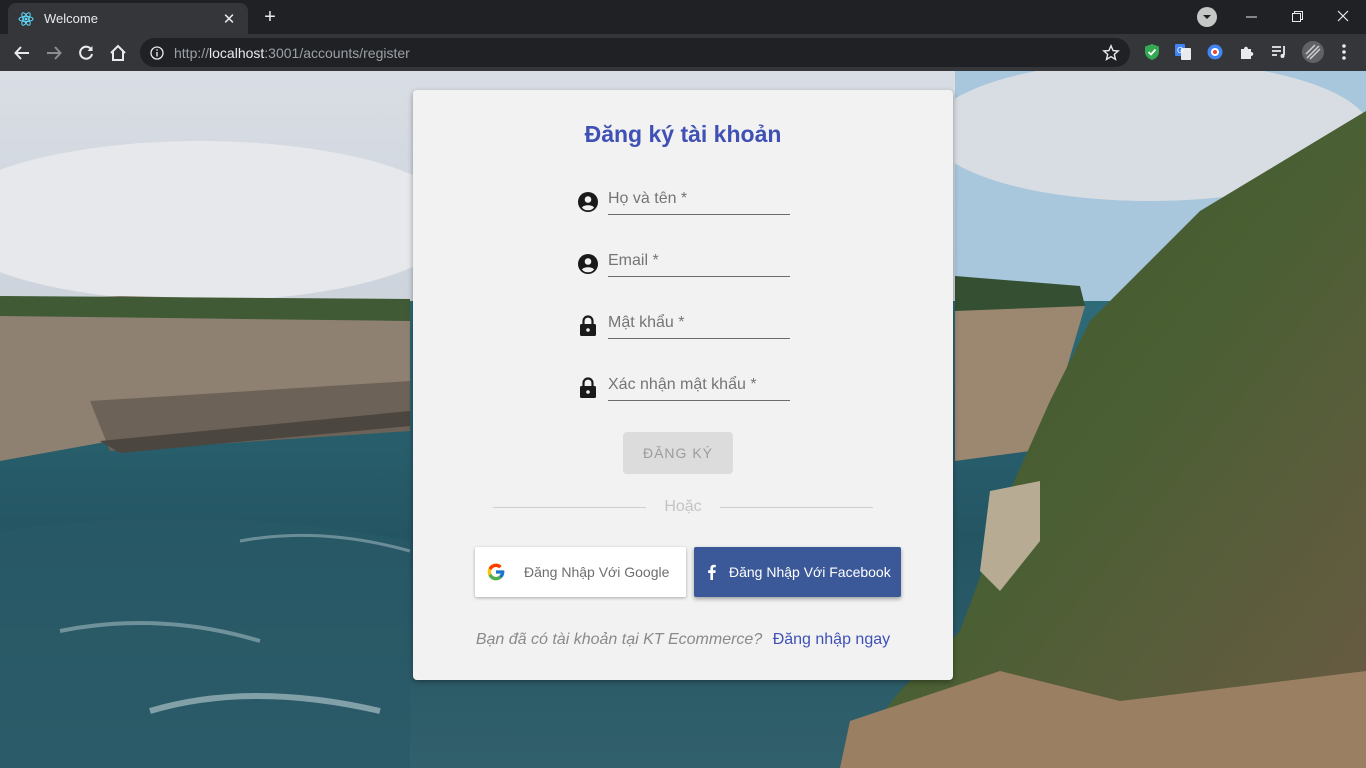 This screenshot has height=768, width=1366. What do you see at coordinates (796, 507) in the screenshot?
I see `divider-right` at bounding box center [796, 507].